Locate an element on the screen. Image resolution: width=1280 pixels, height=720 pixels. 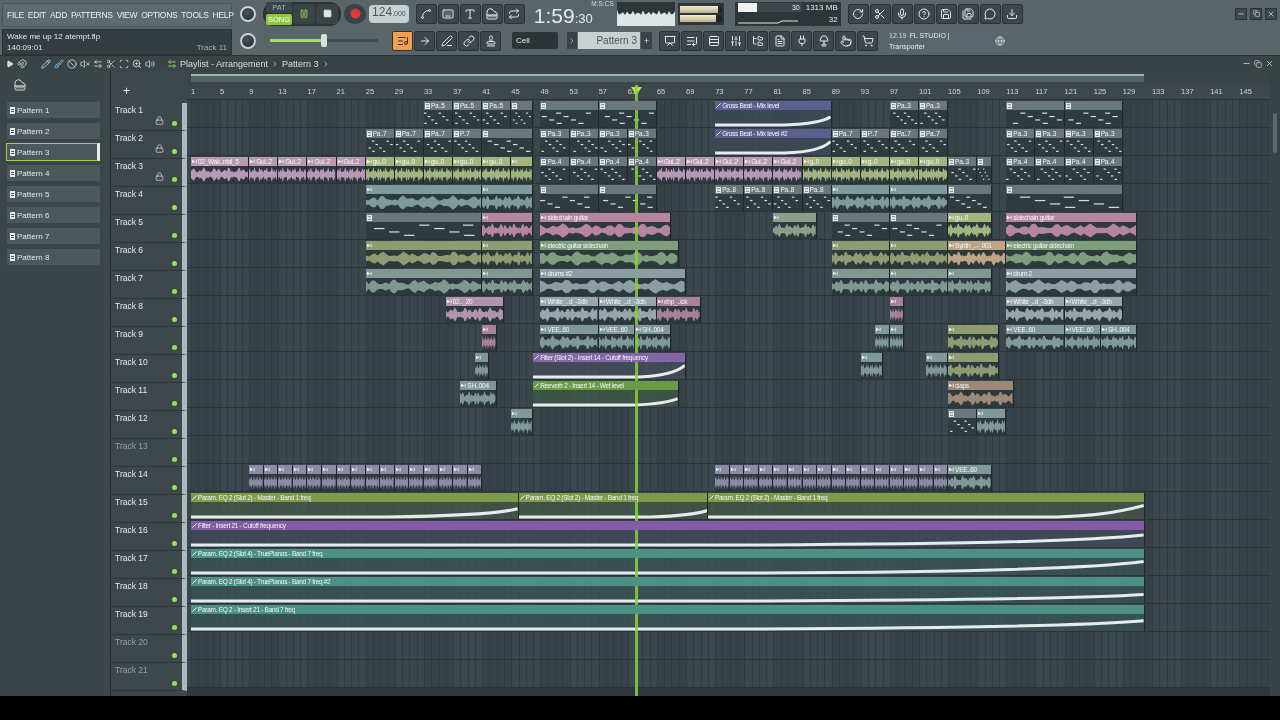
menu-item: ADD is located at coordinates (58, 15).